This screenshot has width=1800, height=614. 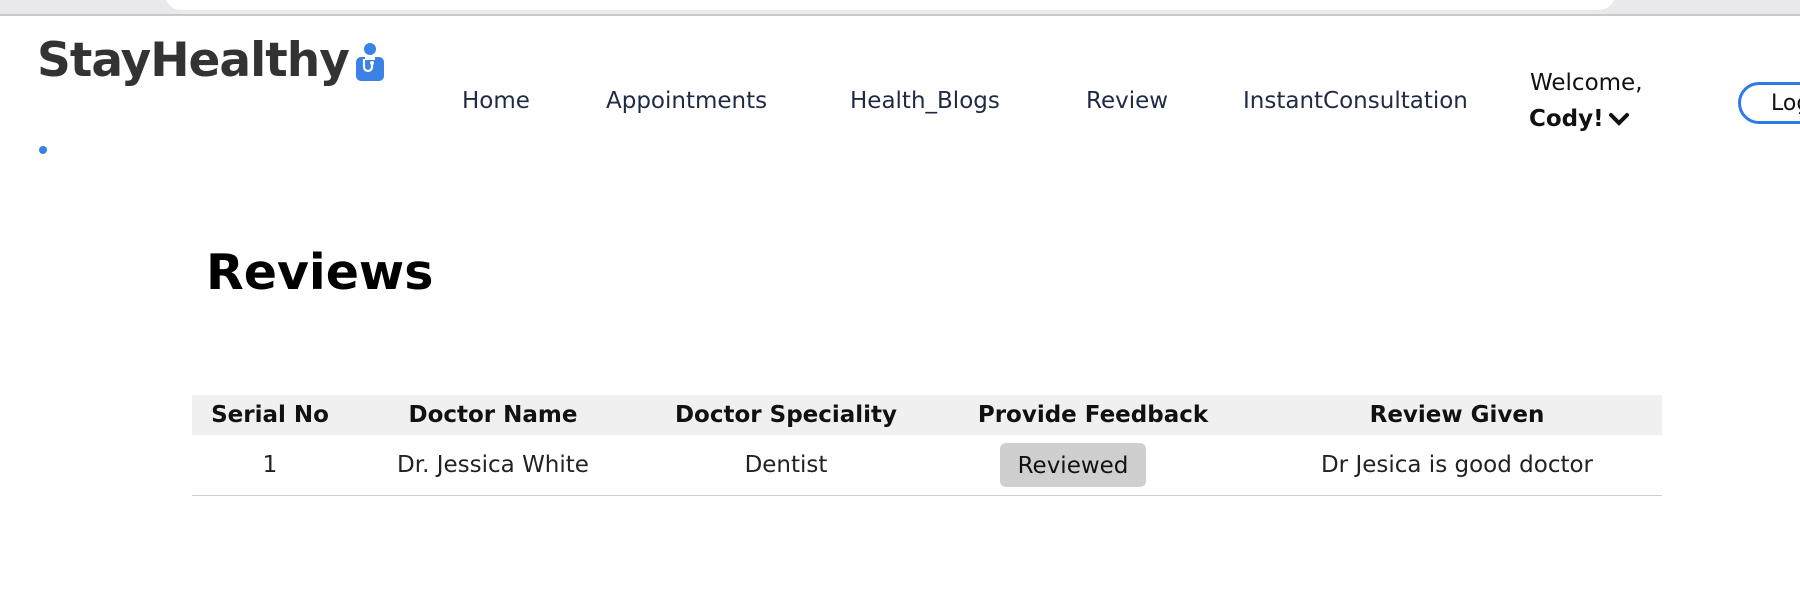 I want to click on cell-feedback: Reviewed, so click(x=1093, y=465).